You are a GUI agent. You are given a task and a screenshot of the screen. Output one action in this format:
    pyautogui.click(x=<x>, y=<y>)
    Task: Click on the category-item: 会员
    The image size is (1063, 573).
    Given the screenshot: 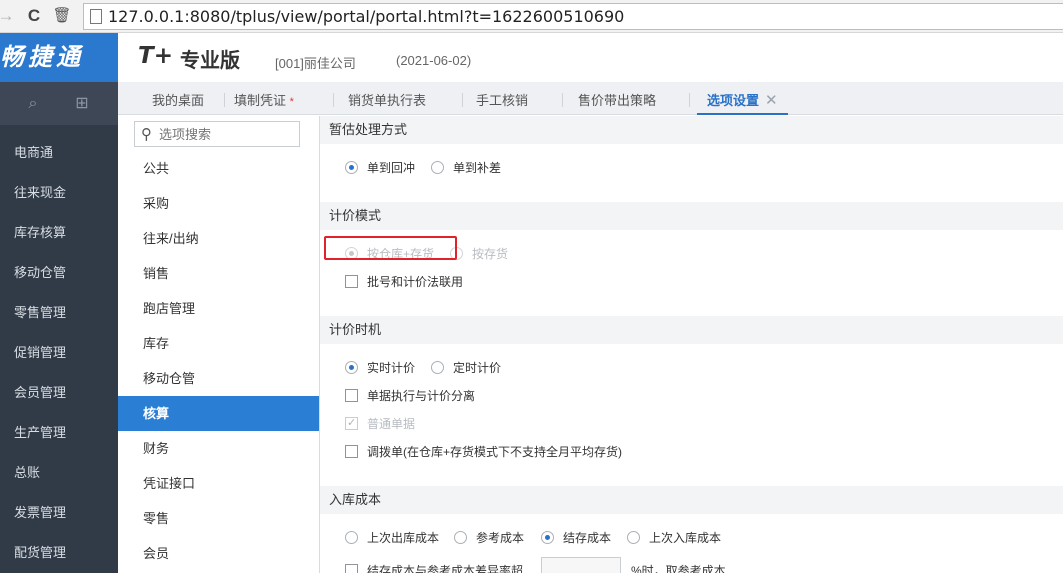 What is the action you would take?
    pyautogui.click(x=218, y=553)
    